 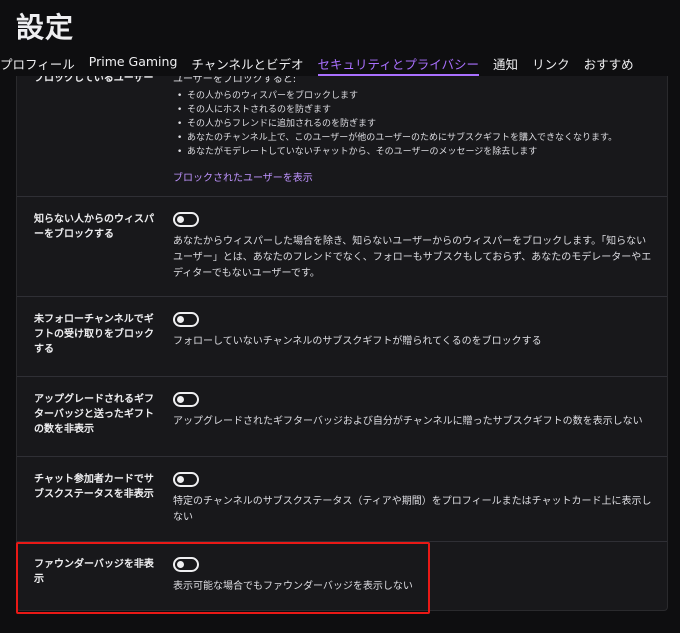 I want to click on setting-label: チャット参加者カードでサブスクステータスを非表示, so click(x=94, y=487).